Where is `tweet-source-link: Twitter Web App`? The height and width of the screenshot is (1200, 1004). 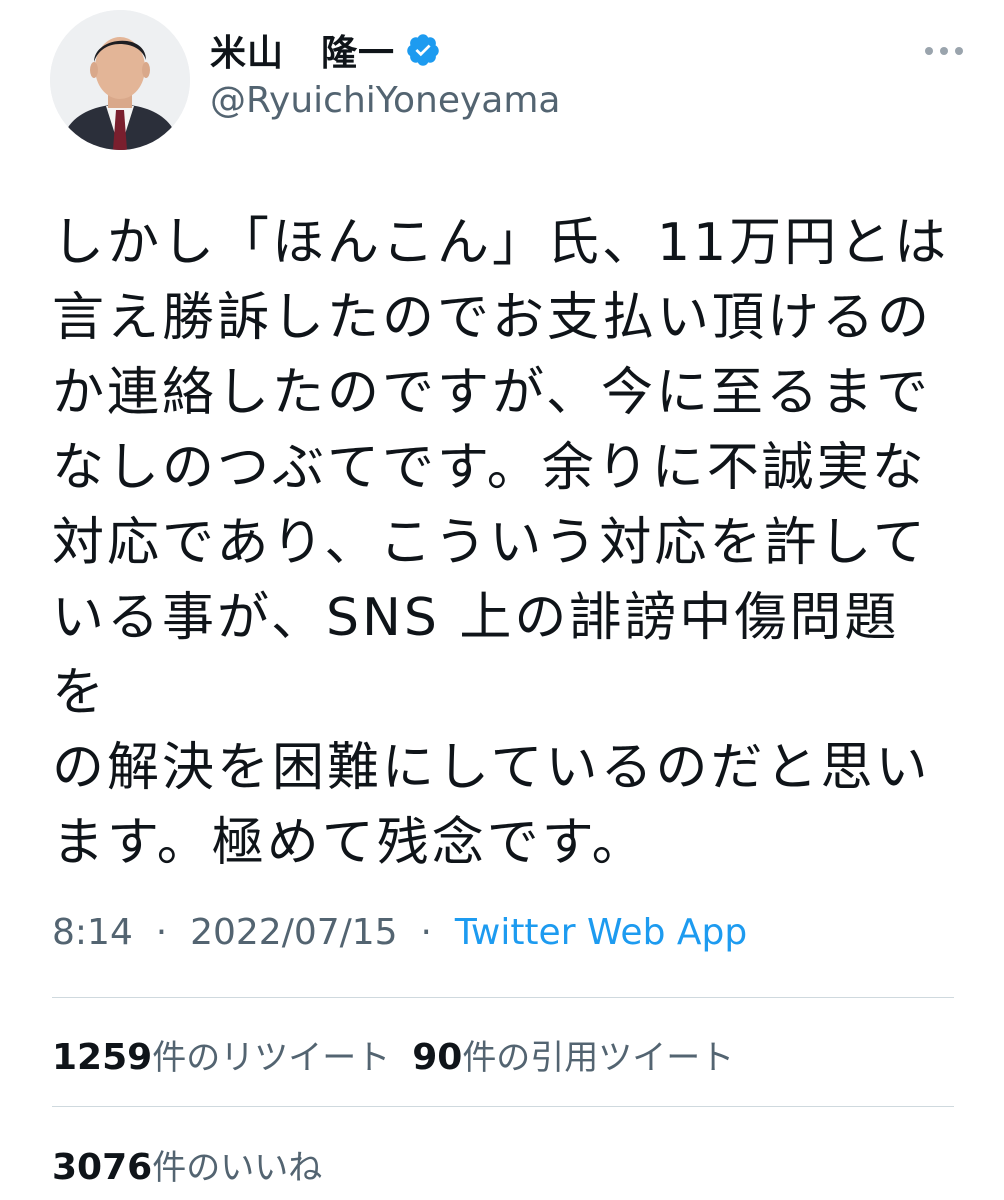 tweet-source-link: Twitter Web App is located at coordinates (601, 932).